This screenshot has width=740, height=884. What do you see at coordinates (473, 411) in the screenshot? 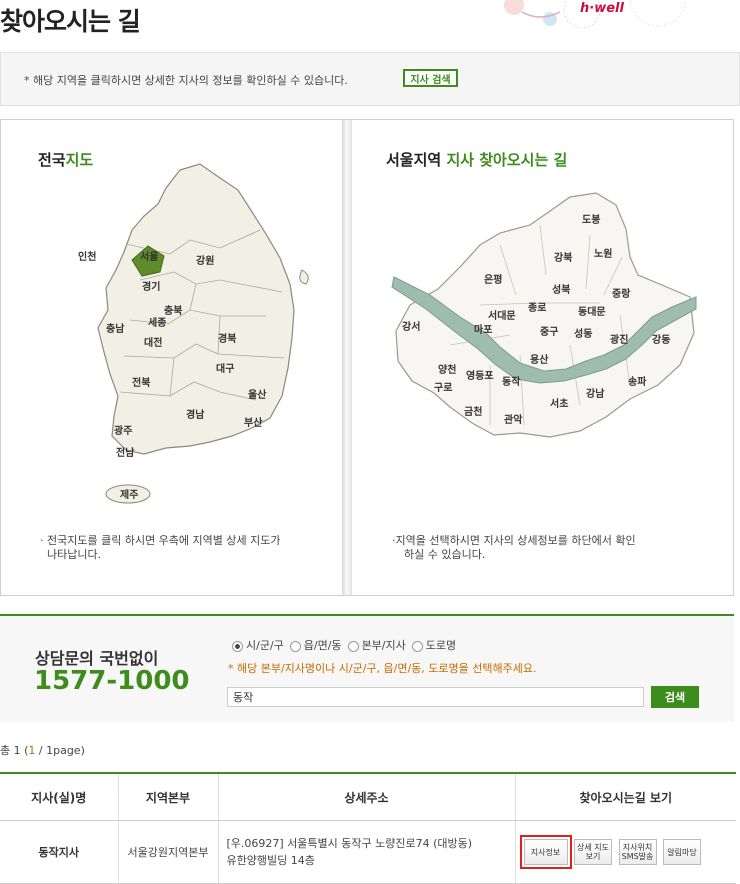
I see `district-label: 금천` at bounding box center [473, 411].